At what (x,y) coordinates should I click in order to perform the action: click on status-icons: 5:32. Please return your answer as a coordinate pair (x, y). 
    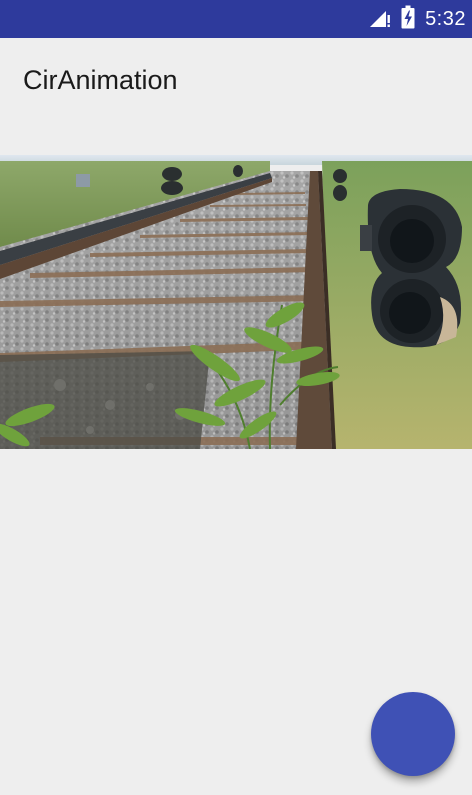
    Looking at the image, I should click on (417, 19).